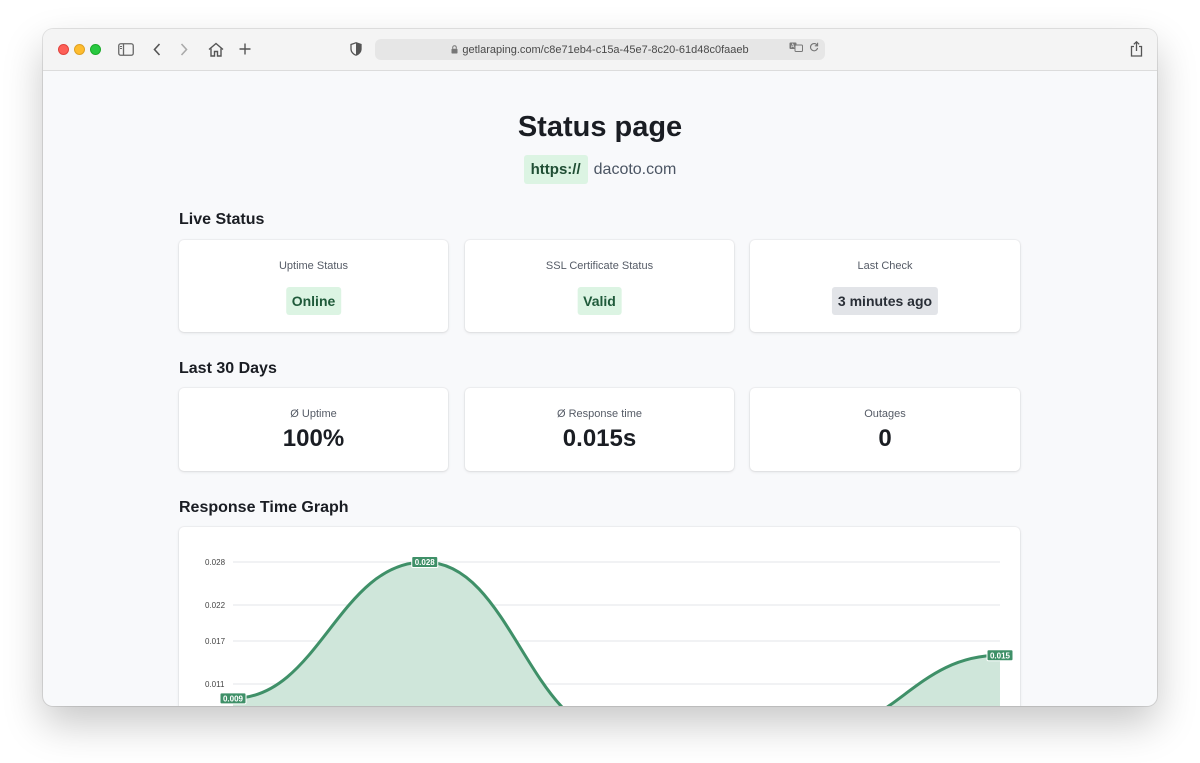 This screenshot has height=763, width=1200. I want to click on card-label: SSL Certificate Status, so click(599, 266).